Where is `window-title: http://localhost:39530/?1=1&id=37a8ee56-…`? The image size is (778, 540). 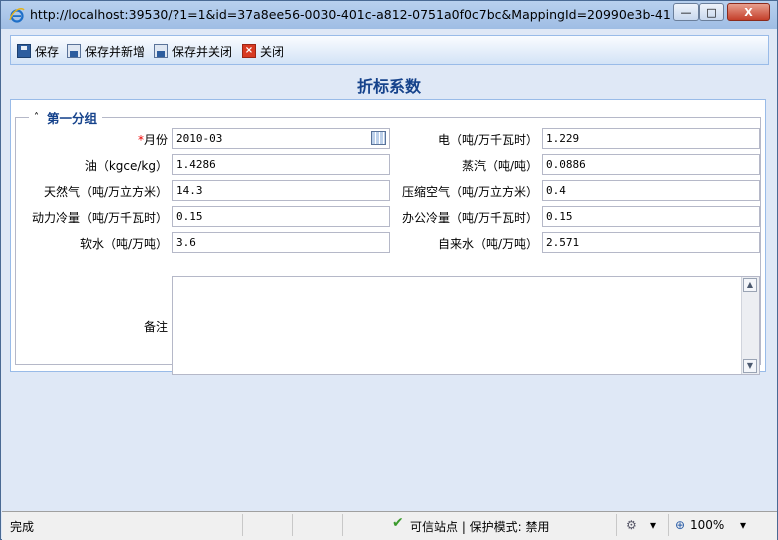 window-title: http://localhost:39530/?1=1&id=37a8ee56-… is located at coordinates (350, 14).